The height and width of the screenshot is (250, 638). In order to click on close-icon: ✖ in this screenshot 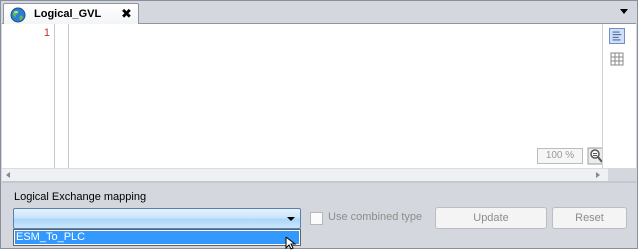, I will do `click(126, 14)`.